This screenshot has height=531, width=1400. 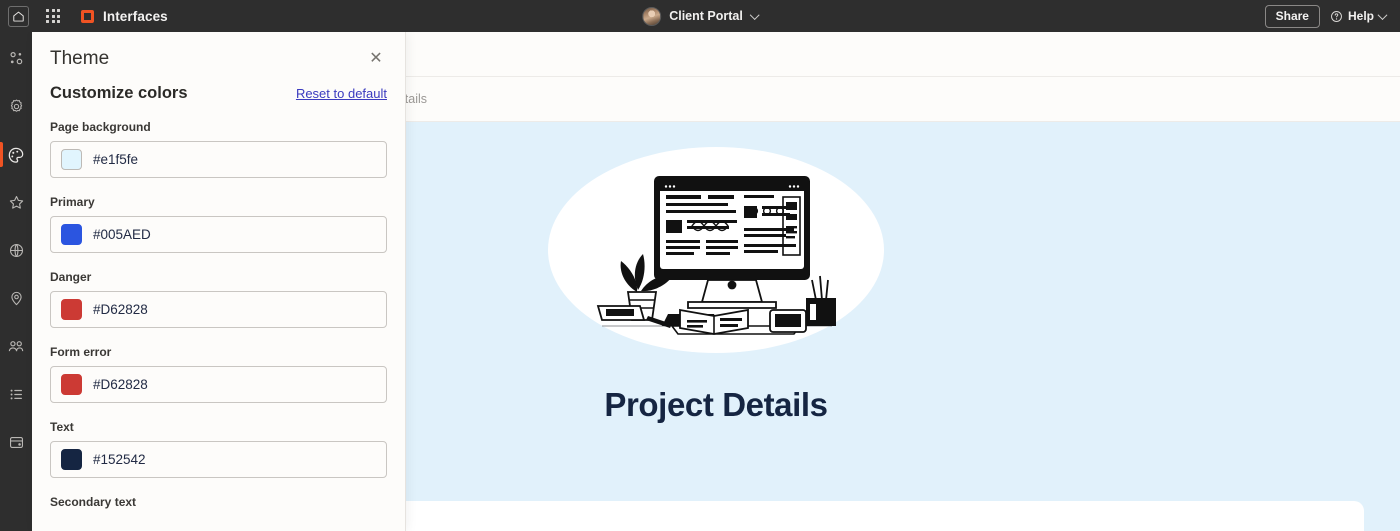 I want to click on palette-icon, so click(x=16, y=155).